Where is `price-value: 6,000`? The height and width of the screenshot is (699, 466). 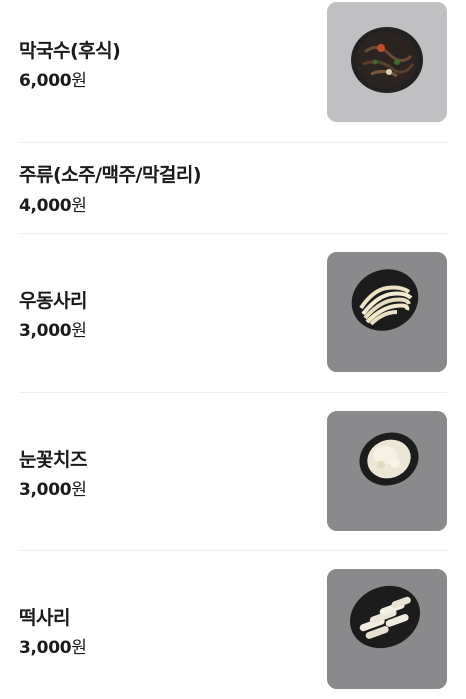 price-value: 6,000 is located at coordinates (45, 81).